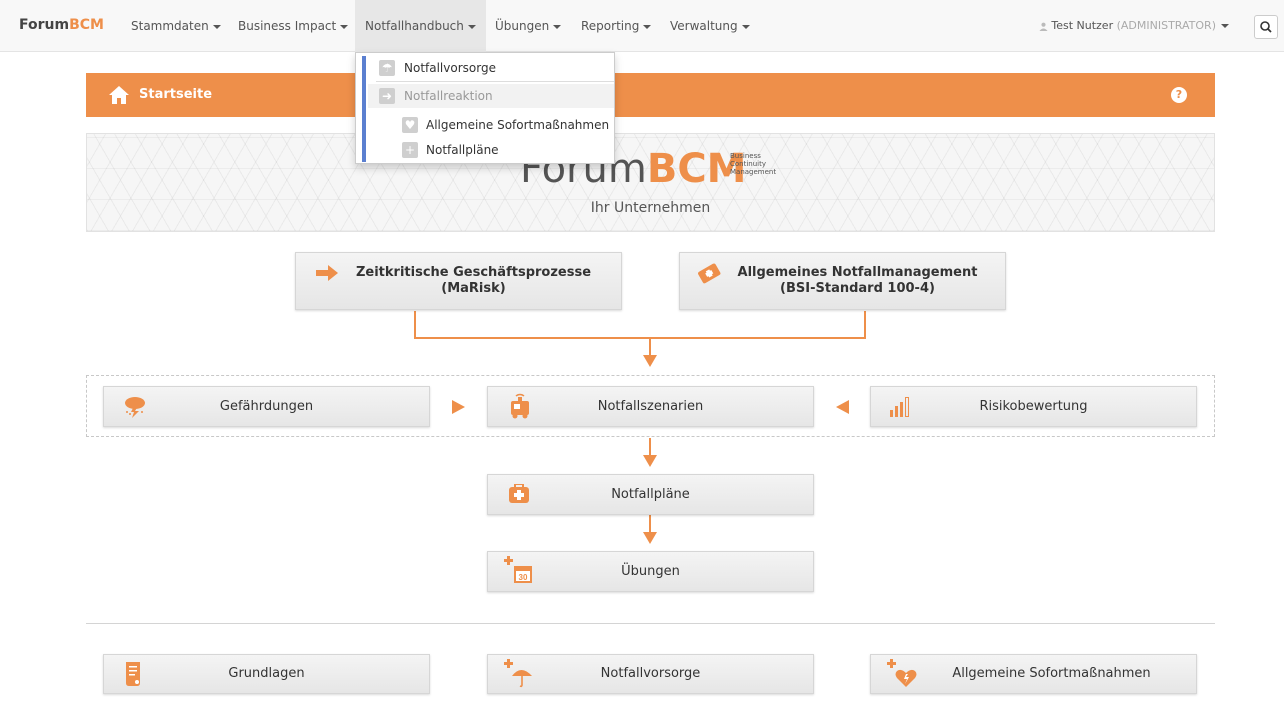  I want to click on nav-label: Business Impact, so click(287, 26).